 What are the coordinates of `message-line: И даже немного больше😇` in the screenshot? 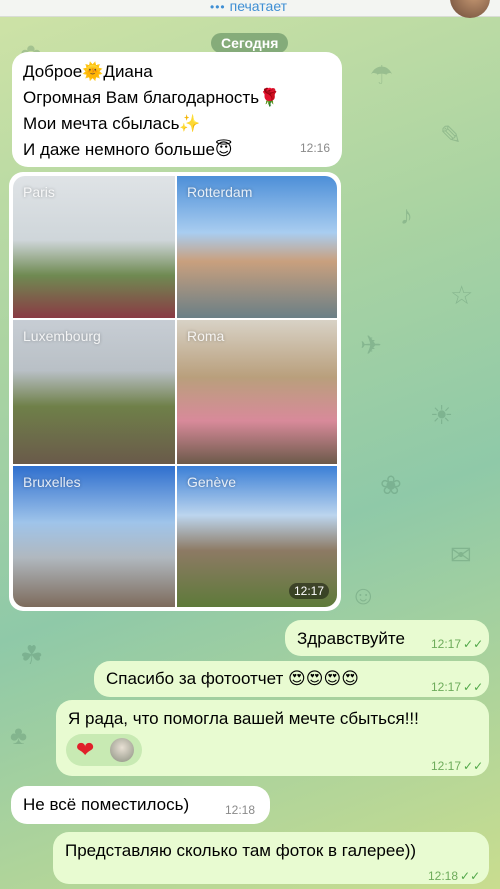 It's located at (128, 149).